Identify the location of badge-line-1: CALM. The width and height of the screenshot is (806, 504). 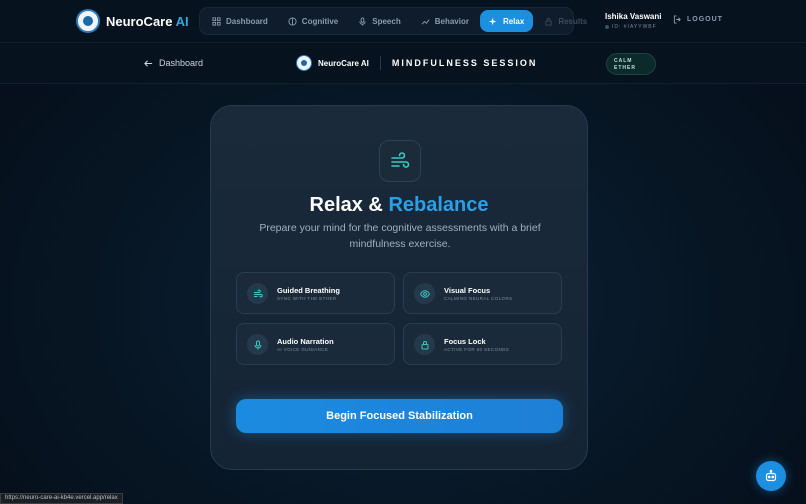
(623, 61).